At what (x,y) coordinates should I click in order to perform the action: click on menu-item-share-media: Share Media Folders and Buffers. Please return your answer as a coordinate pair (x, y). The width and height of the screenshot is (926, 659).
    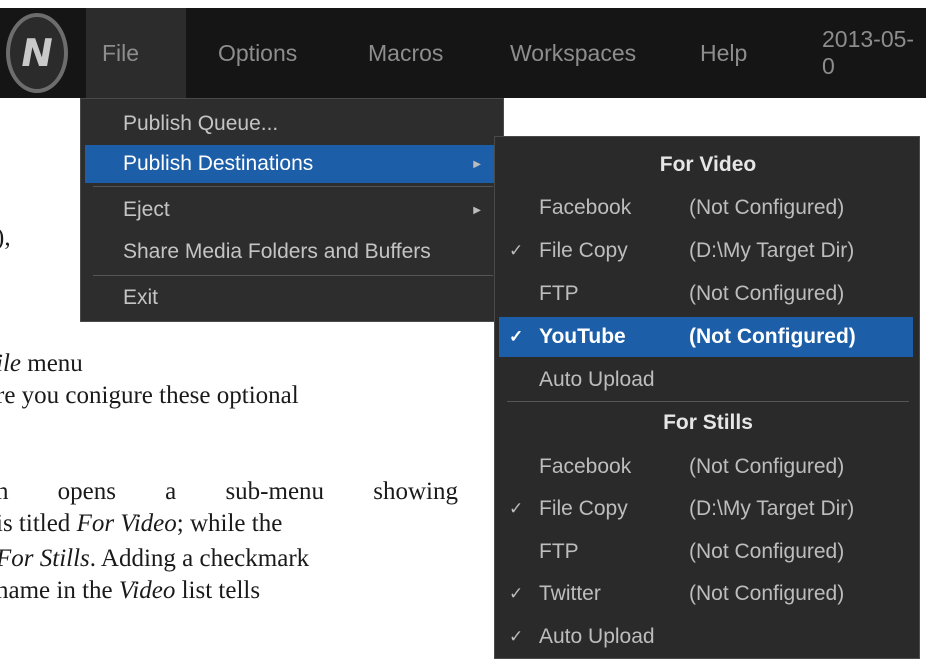
    Looking at the image, I should click on (292, 252).